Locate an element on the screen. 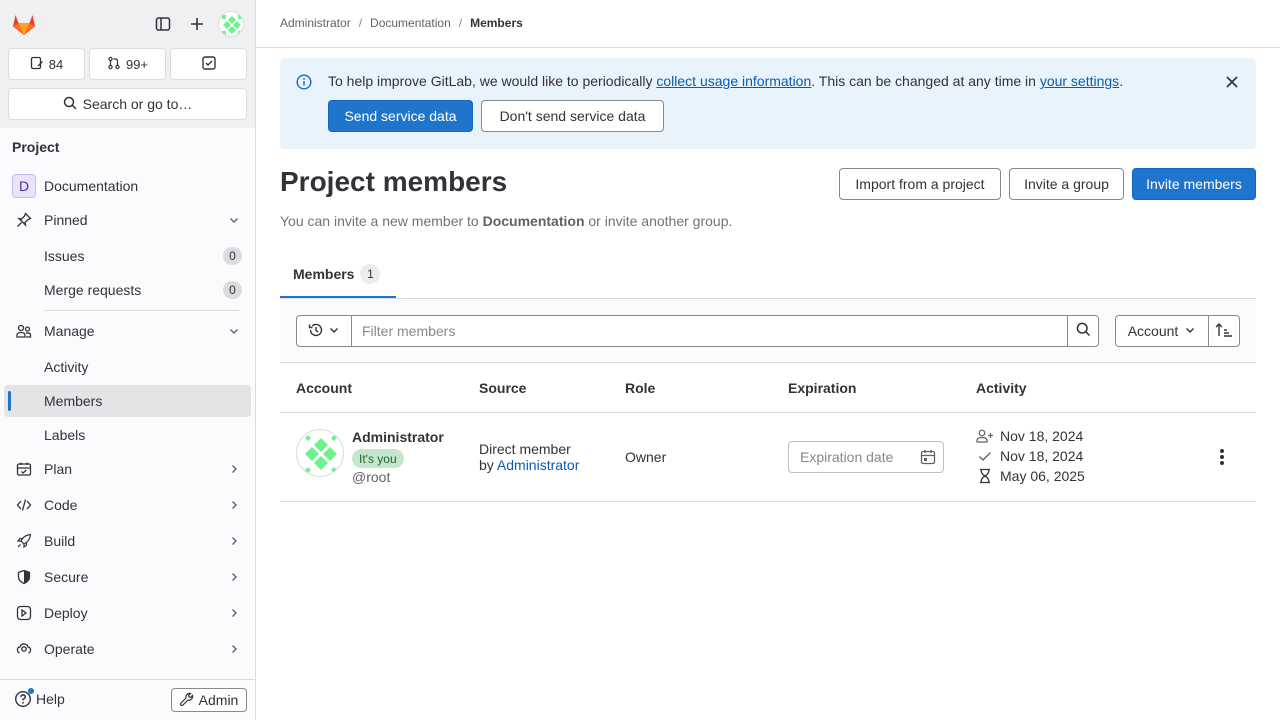 Image resolution: width=1280 pixels, height=720 pixels. sidebar-item-pinned: Pinned is located at coordinates (127, 220).